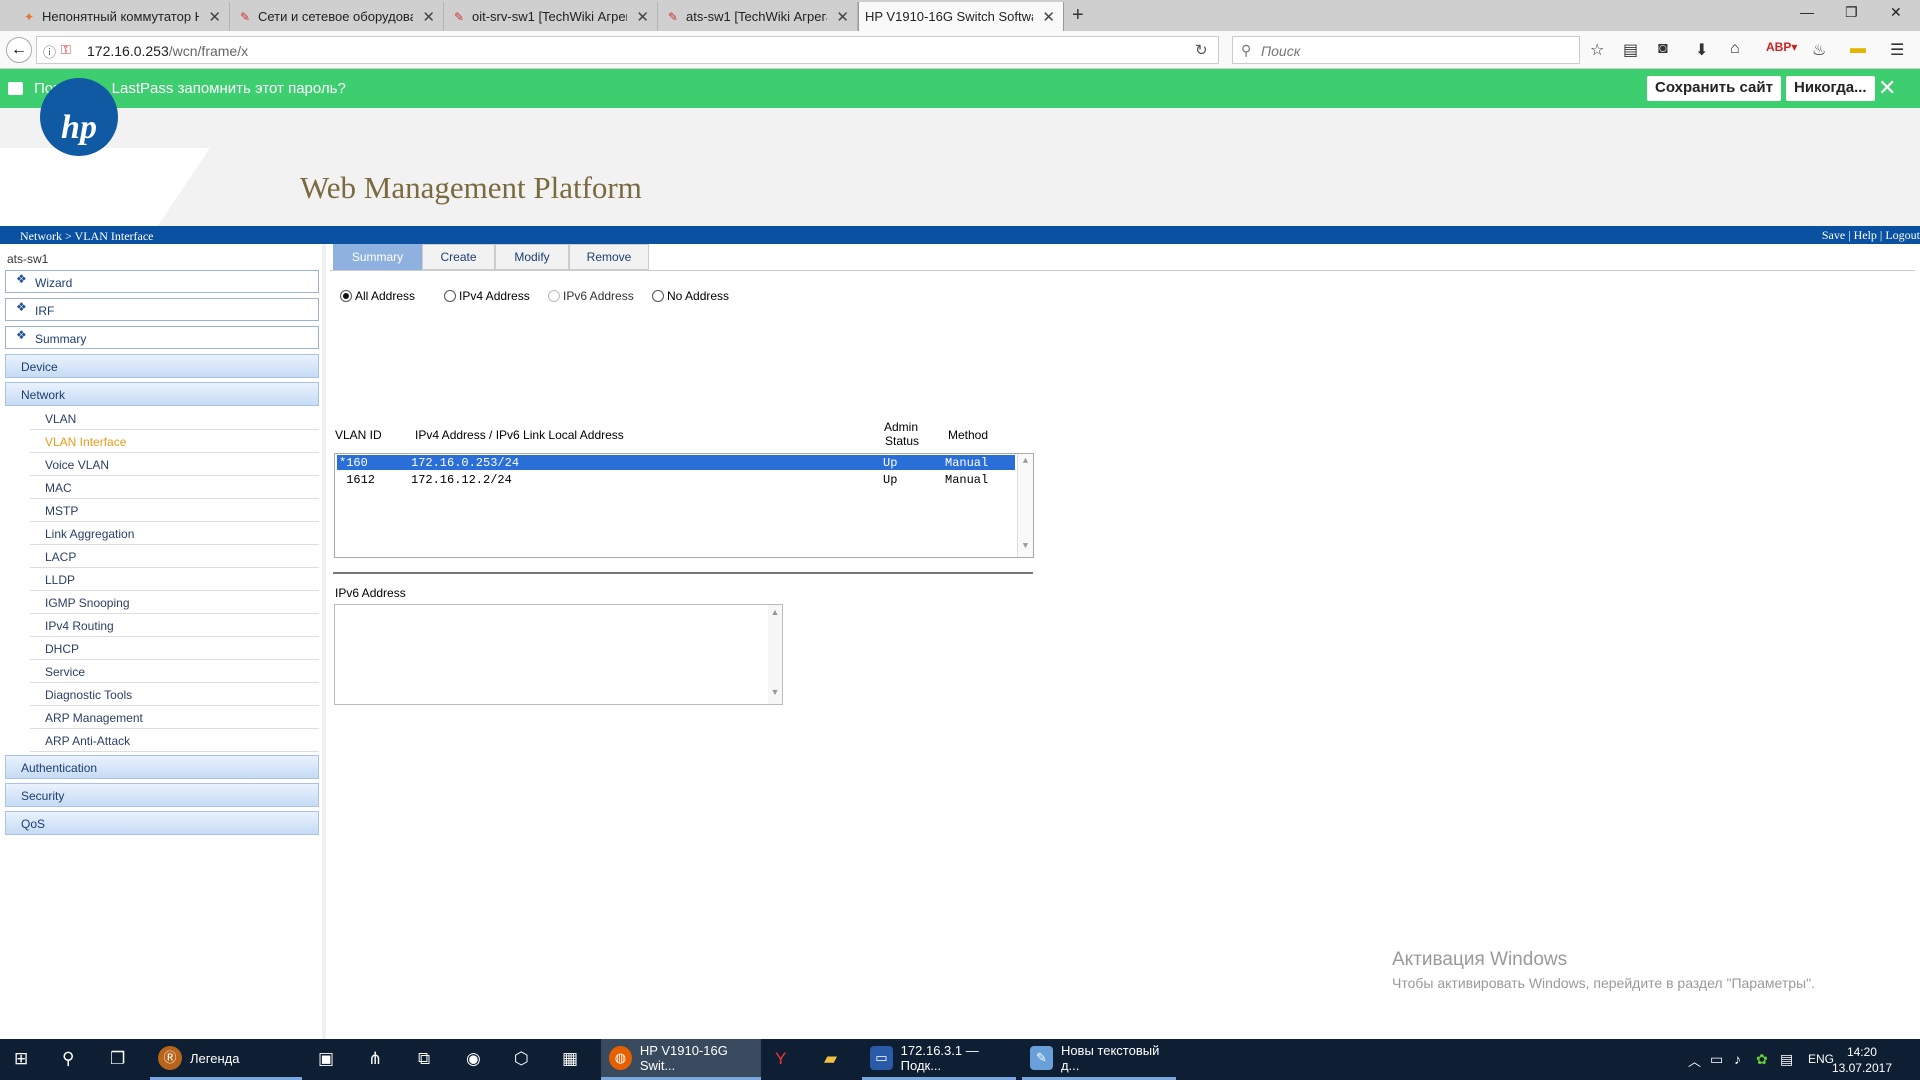 The height and width of the screenshot is (1080, 1920). Describe the element at coordinates (1865, 235) in the screenshot. I see `help-link: Help` at that location.